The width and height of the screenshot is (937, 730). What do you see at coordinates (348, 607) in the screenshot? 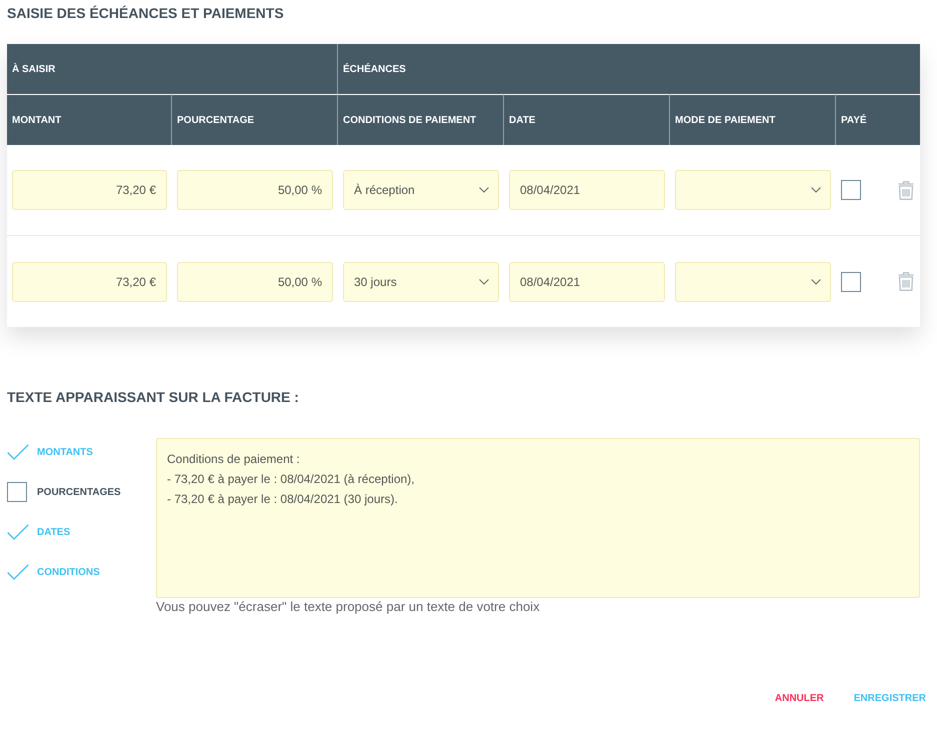
I see `hint-text: Vous pouvez "écraser" le texte proposé par un texte de votre choix` at bounding box center [348, 607].